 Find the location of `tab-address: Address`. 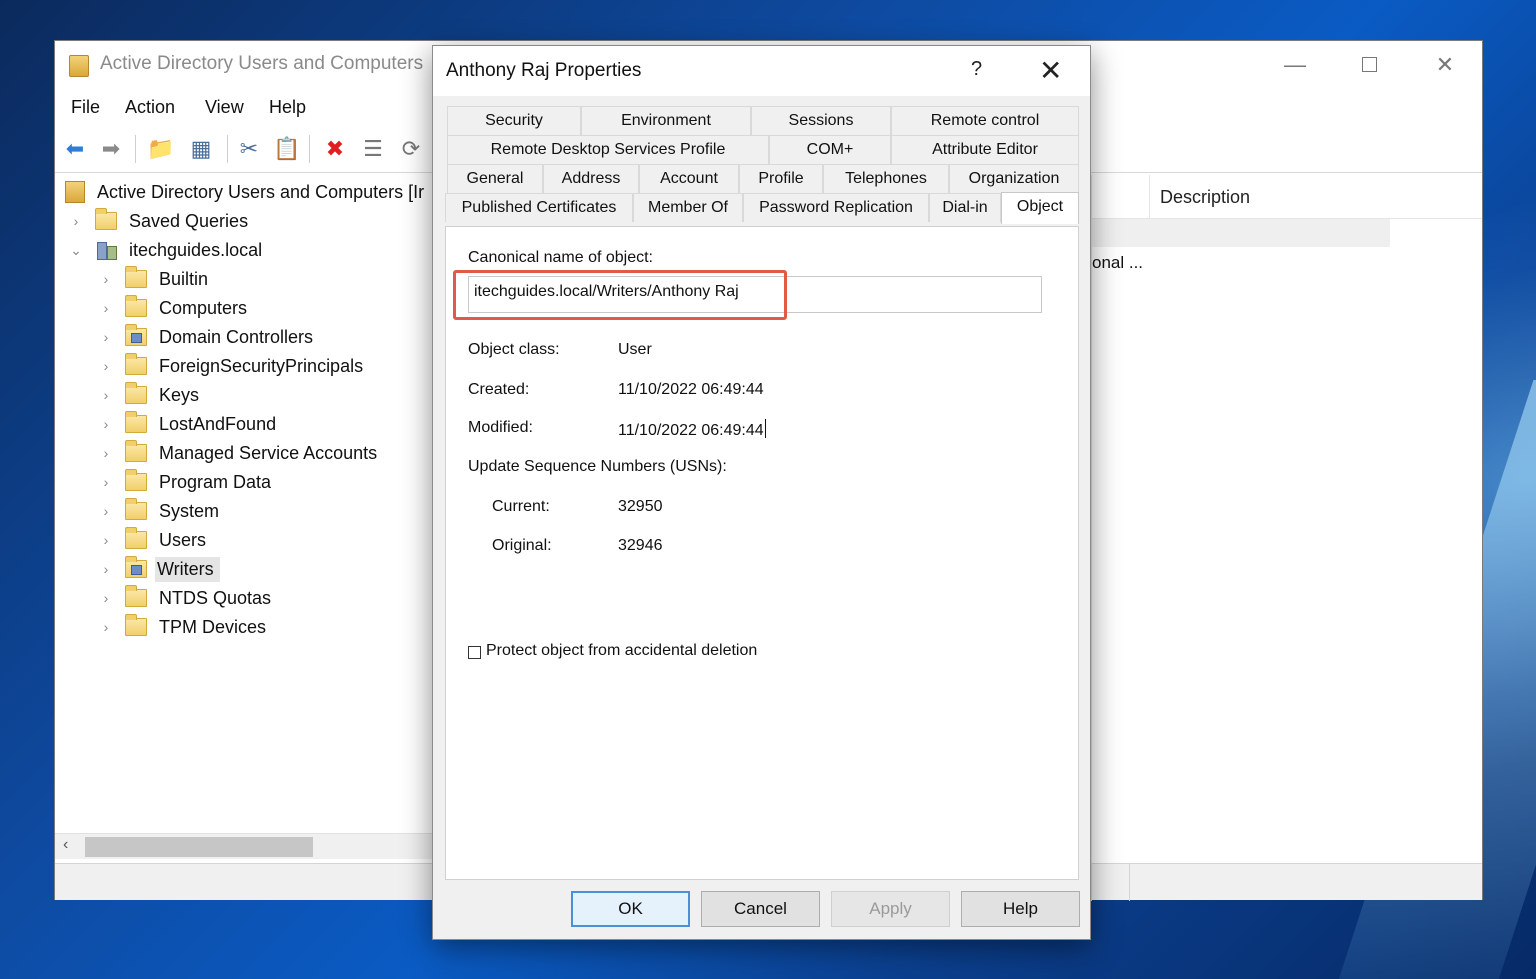

tab-address: Address is located at coordinates (591, 178).